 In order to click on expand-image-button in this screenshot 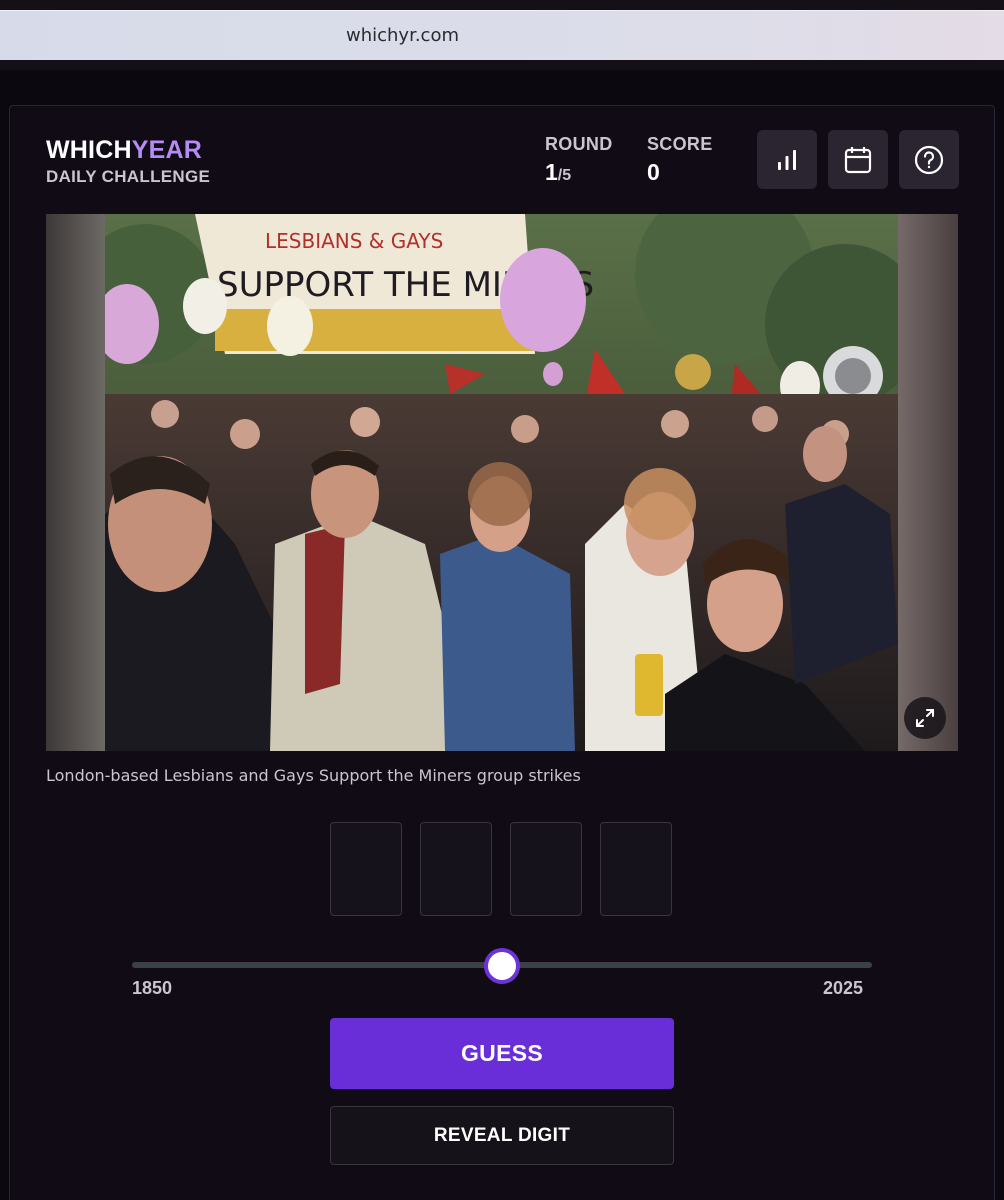, I will do `click(925, 718)`.